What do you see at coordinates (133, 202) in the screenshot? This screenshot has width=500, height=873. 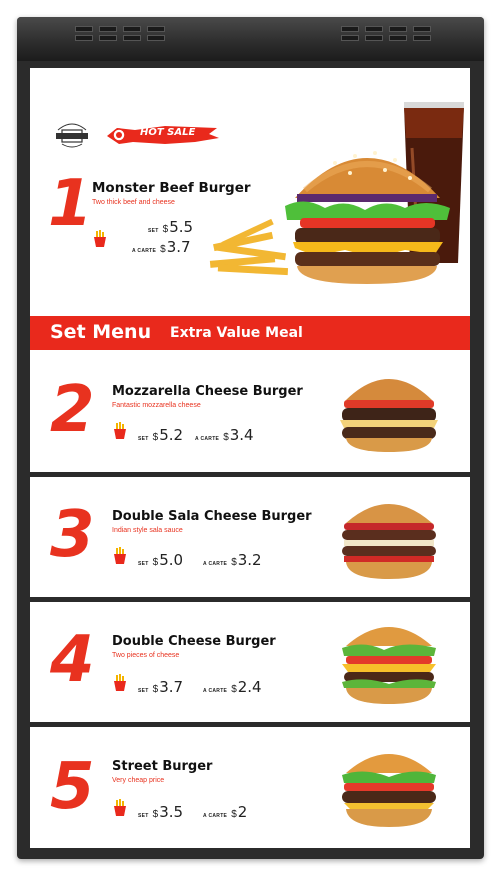 I see `hero-subtitle: Two thick beef and cheese` at bounding box center [133, 202].